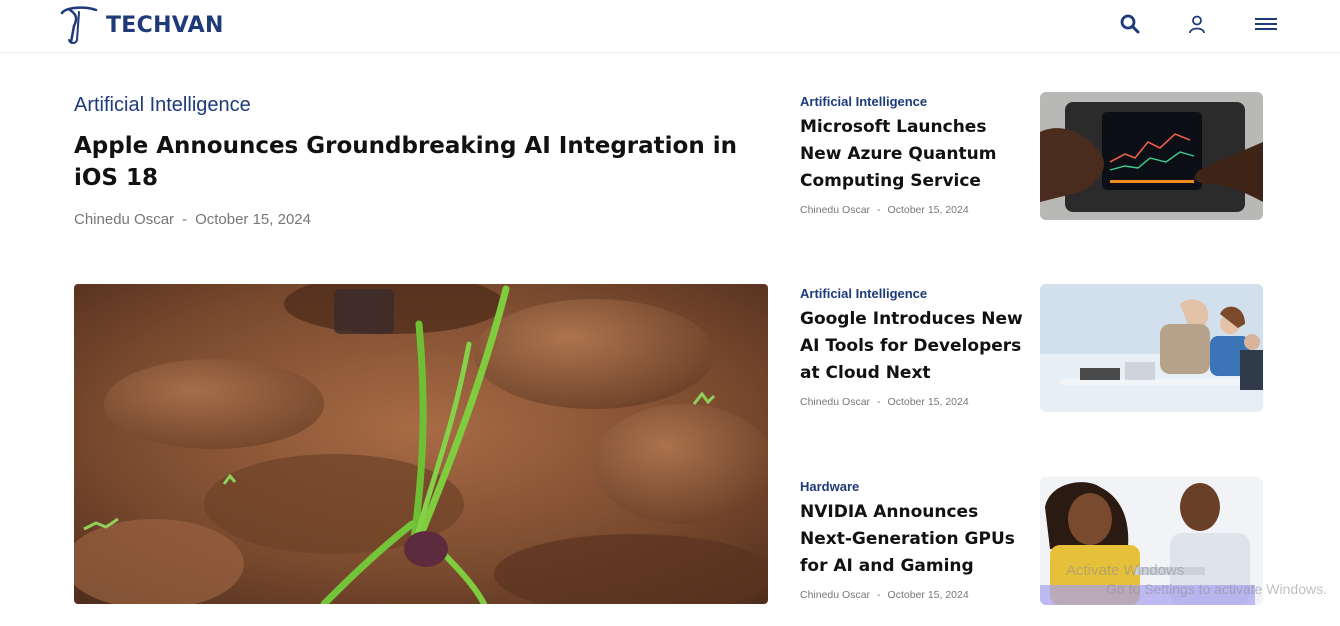 This screenshot has width=1340, height=626. I want to click on watermark-line-2: Go to Settings to activate Windows., so click(1216, 589).